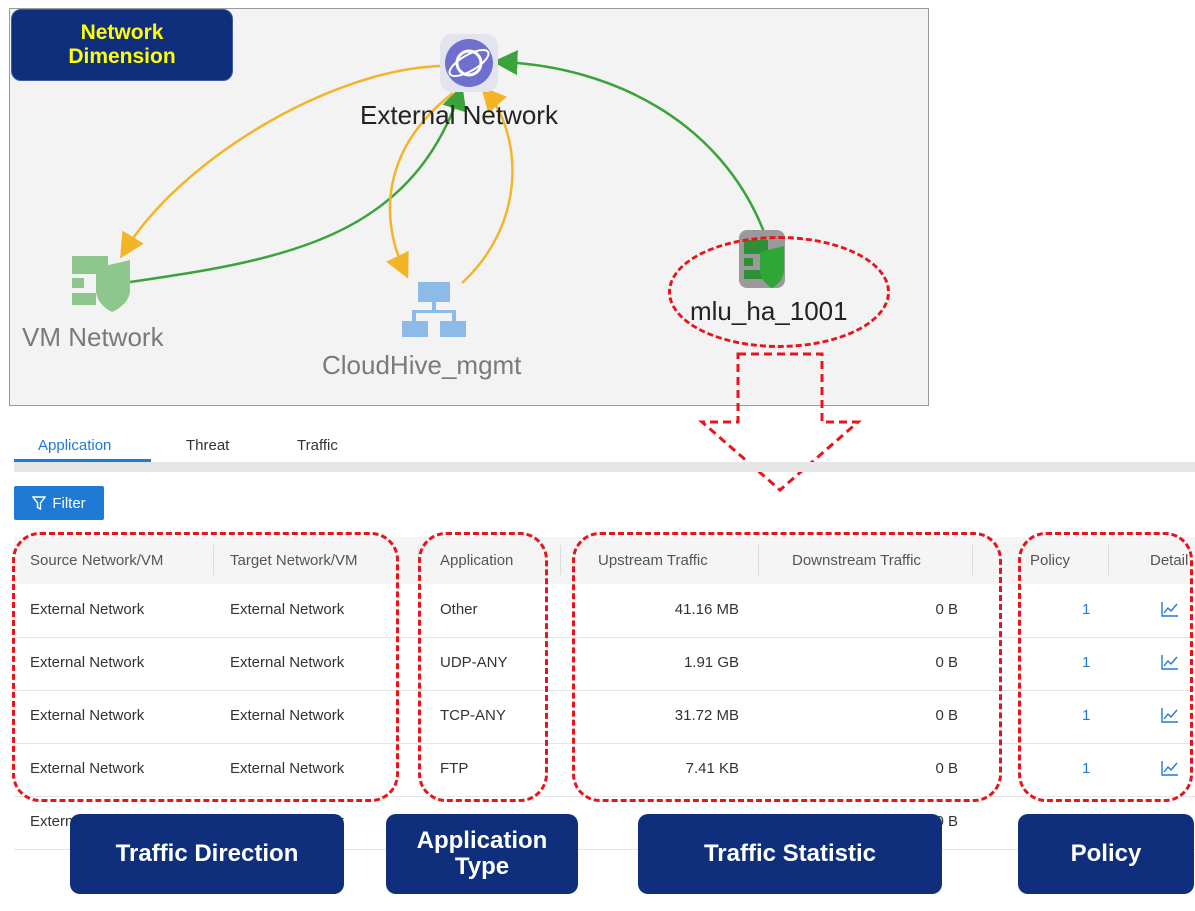 Image resolution: width=1195 pixels, height=911 pixels. Describe the element at coordinates (483, 667) in the screenshot. I see `application-type-highlight` at that location.